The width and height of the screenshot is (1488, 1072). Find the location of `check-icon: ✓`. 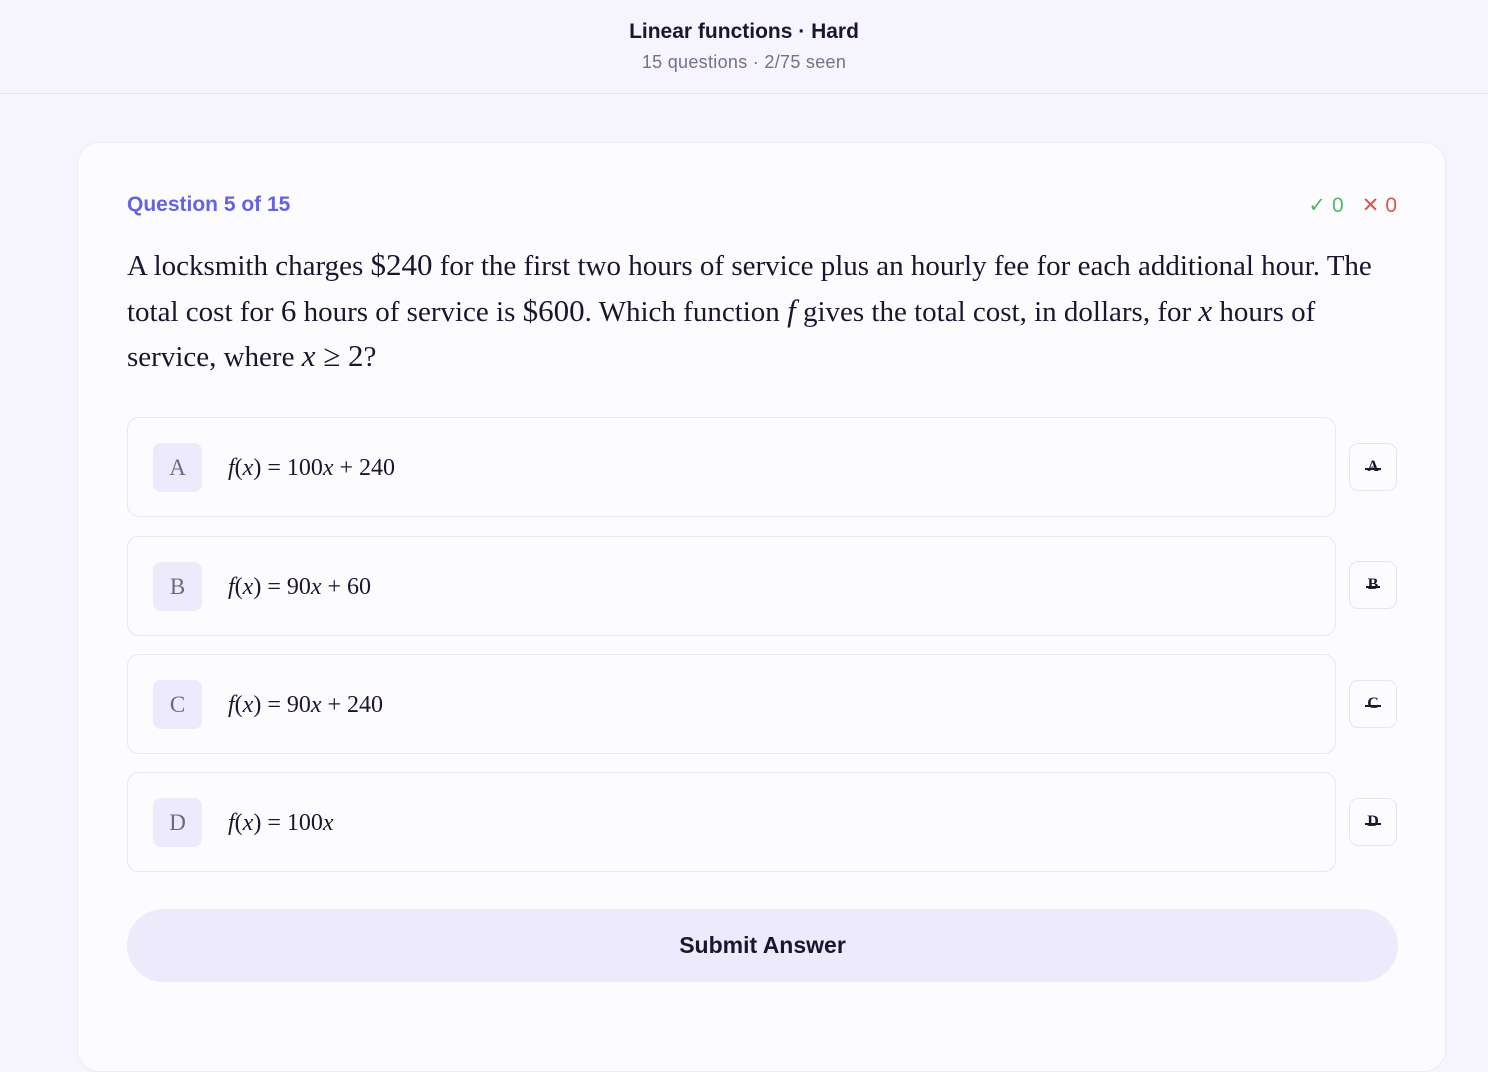

check-icon: ✓ is located at coordinates (1317, 205).